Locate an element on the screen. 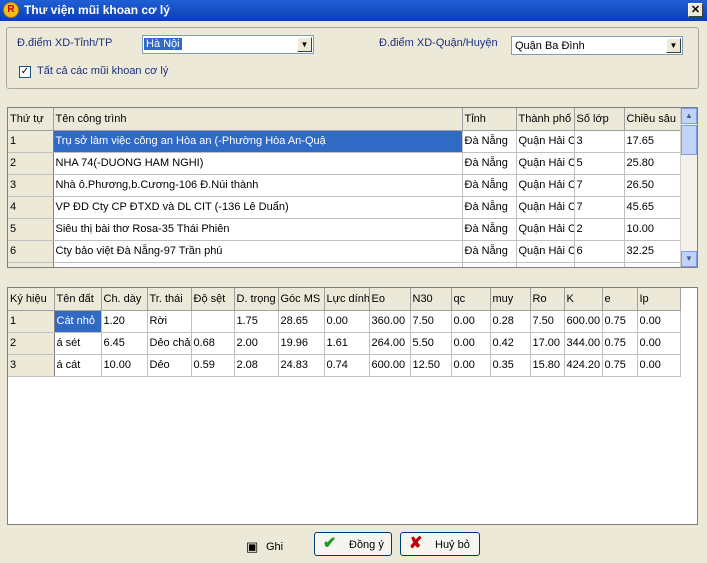 This screenshot has width=707, height=563. layer-cell: 28.65 is located at coordinates (301, 321).